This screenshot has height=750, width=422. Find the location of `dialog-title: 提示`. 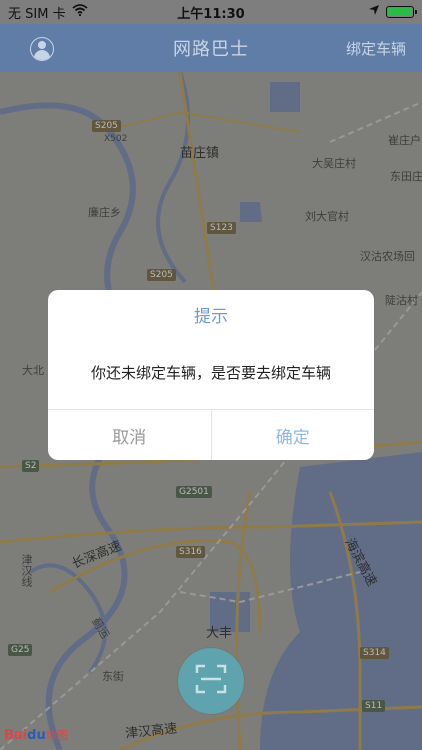

dialog-title: 提示 is located at coordinates (211, 317).